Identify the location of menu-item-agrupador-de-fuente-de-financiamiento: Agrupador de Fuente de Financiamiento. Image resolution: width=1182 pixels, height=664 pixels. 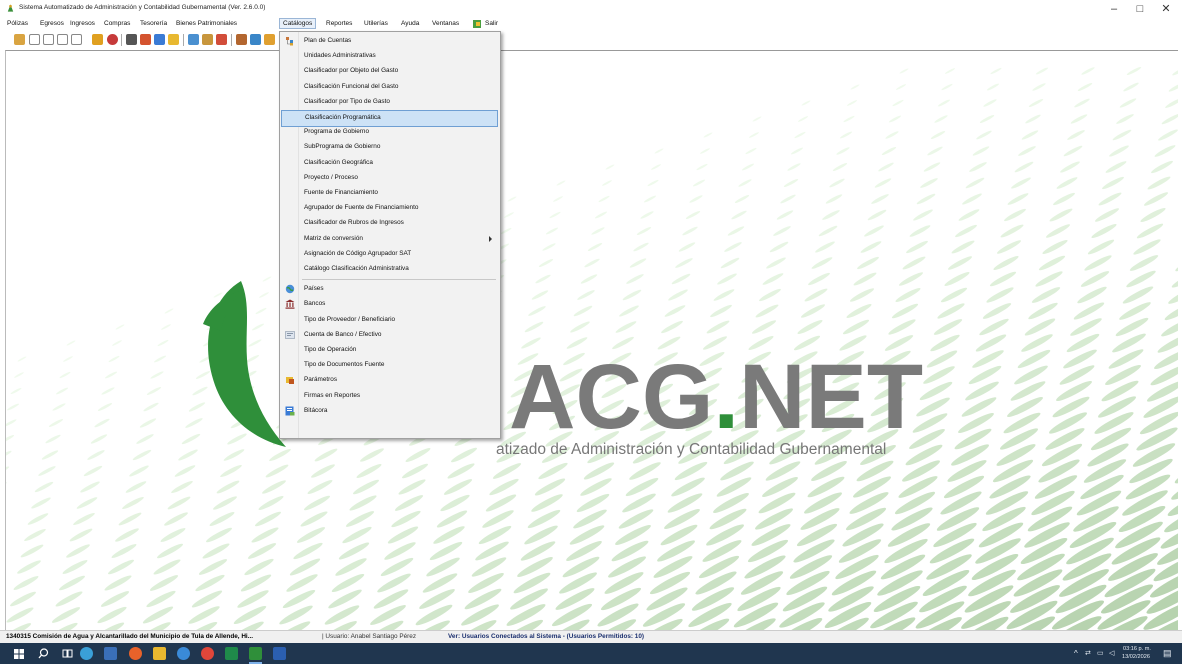
(389, 208).